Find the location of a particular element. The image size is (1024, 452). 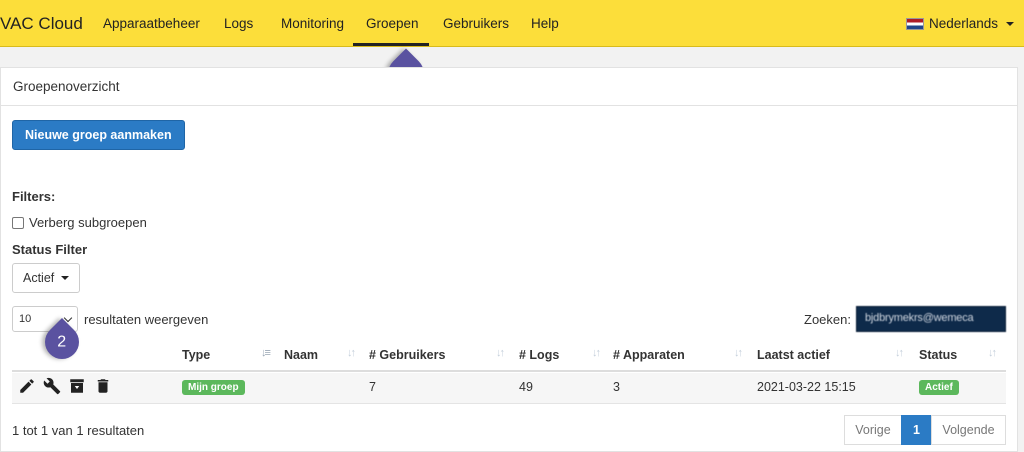

nav-active-indicator is located at coordinates (391, 44).